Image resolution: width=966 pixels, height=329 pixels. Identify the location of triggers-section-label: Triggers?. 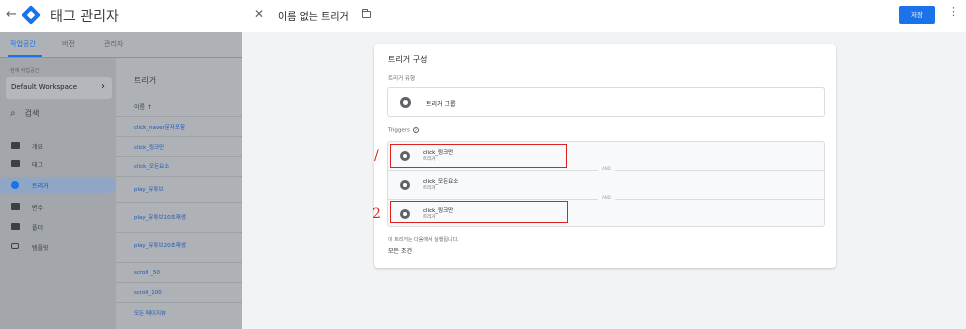
(403, 130).